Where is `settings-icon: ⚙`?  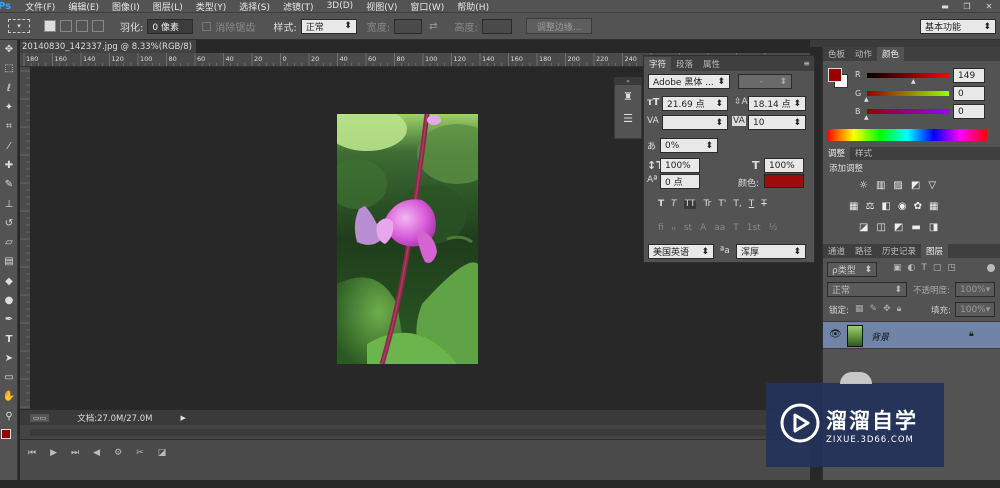
settings-icon: ⚙ is located at coordinates (118, 453).